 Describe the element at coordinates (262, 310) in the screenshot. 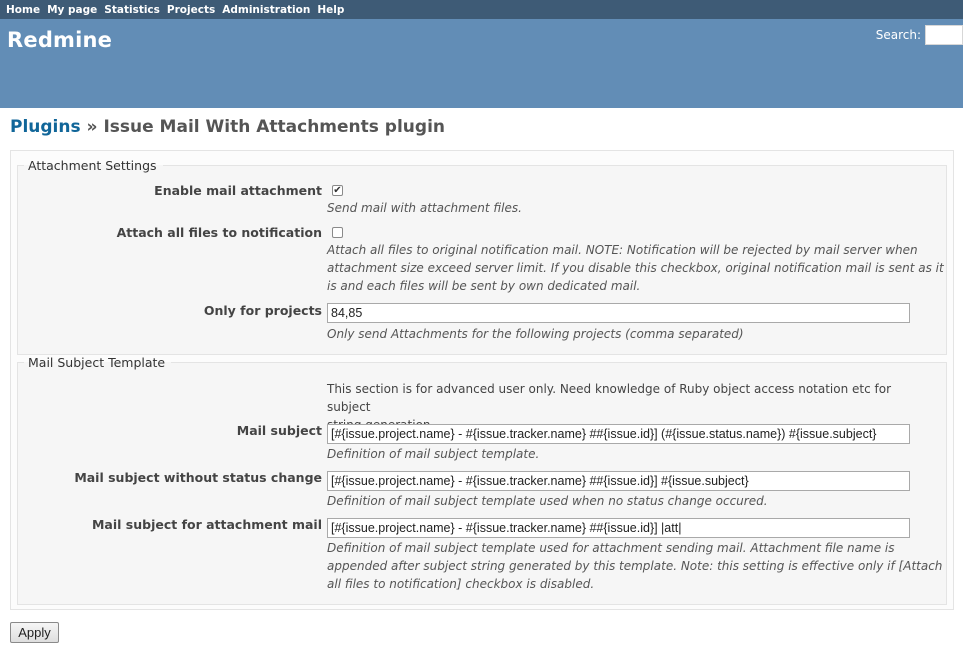

I see `only-for-projects-label: Only for projects` at that location.